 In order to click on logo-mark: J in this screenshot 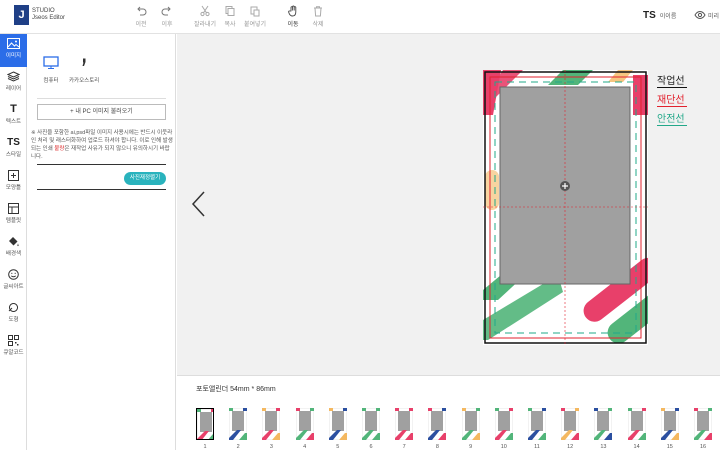, I will do `click(21, 15)`.